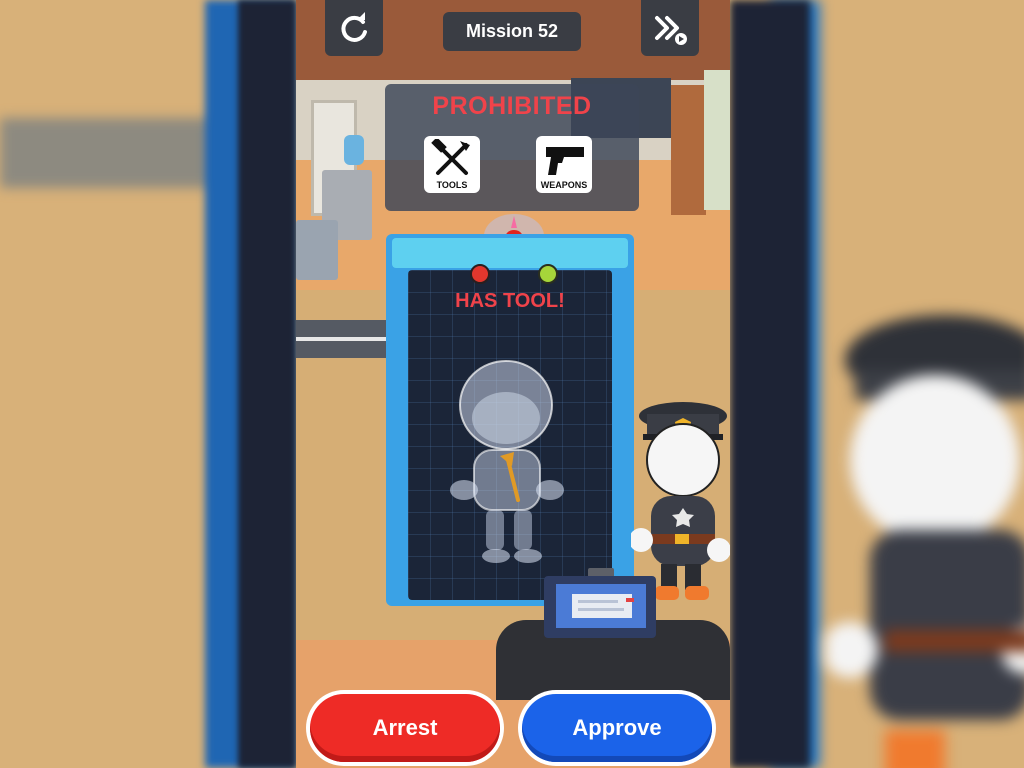 The width and height of the screenshot is (1024, 768). I want to click on prohibited-item-tools: TOOLS, so click(452, 164).